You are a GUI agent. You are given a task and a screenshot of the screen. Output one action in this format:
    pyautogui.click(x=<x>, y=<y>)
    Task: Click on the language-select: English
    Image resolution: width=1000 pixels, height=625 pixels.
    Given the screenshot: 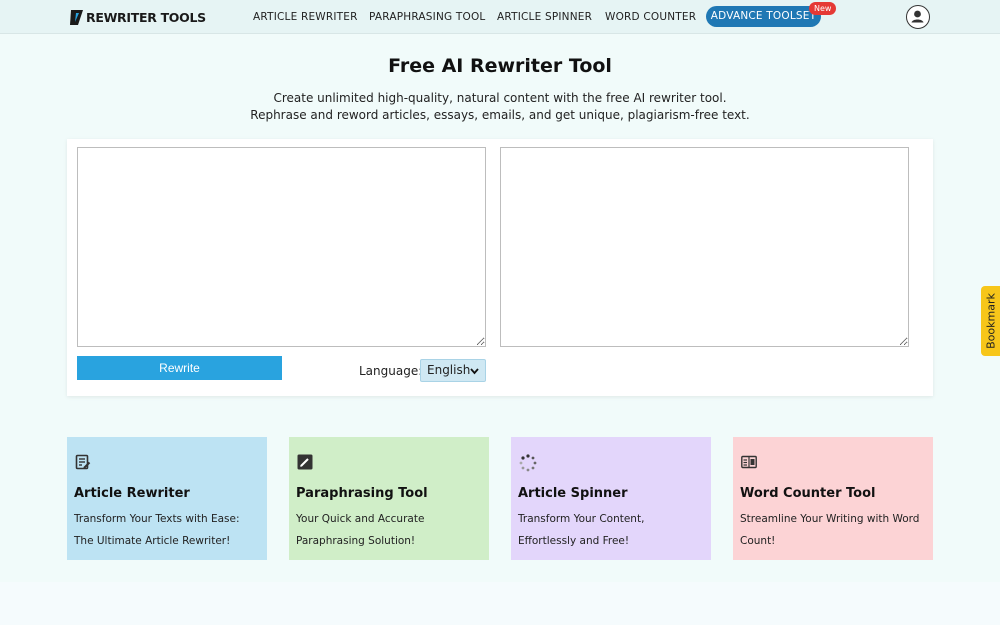 What is the action you would take?
    pyautogui.click(x=453, y=370)
    